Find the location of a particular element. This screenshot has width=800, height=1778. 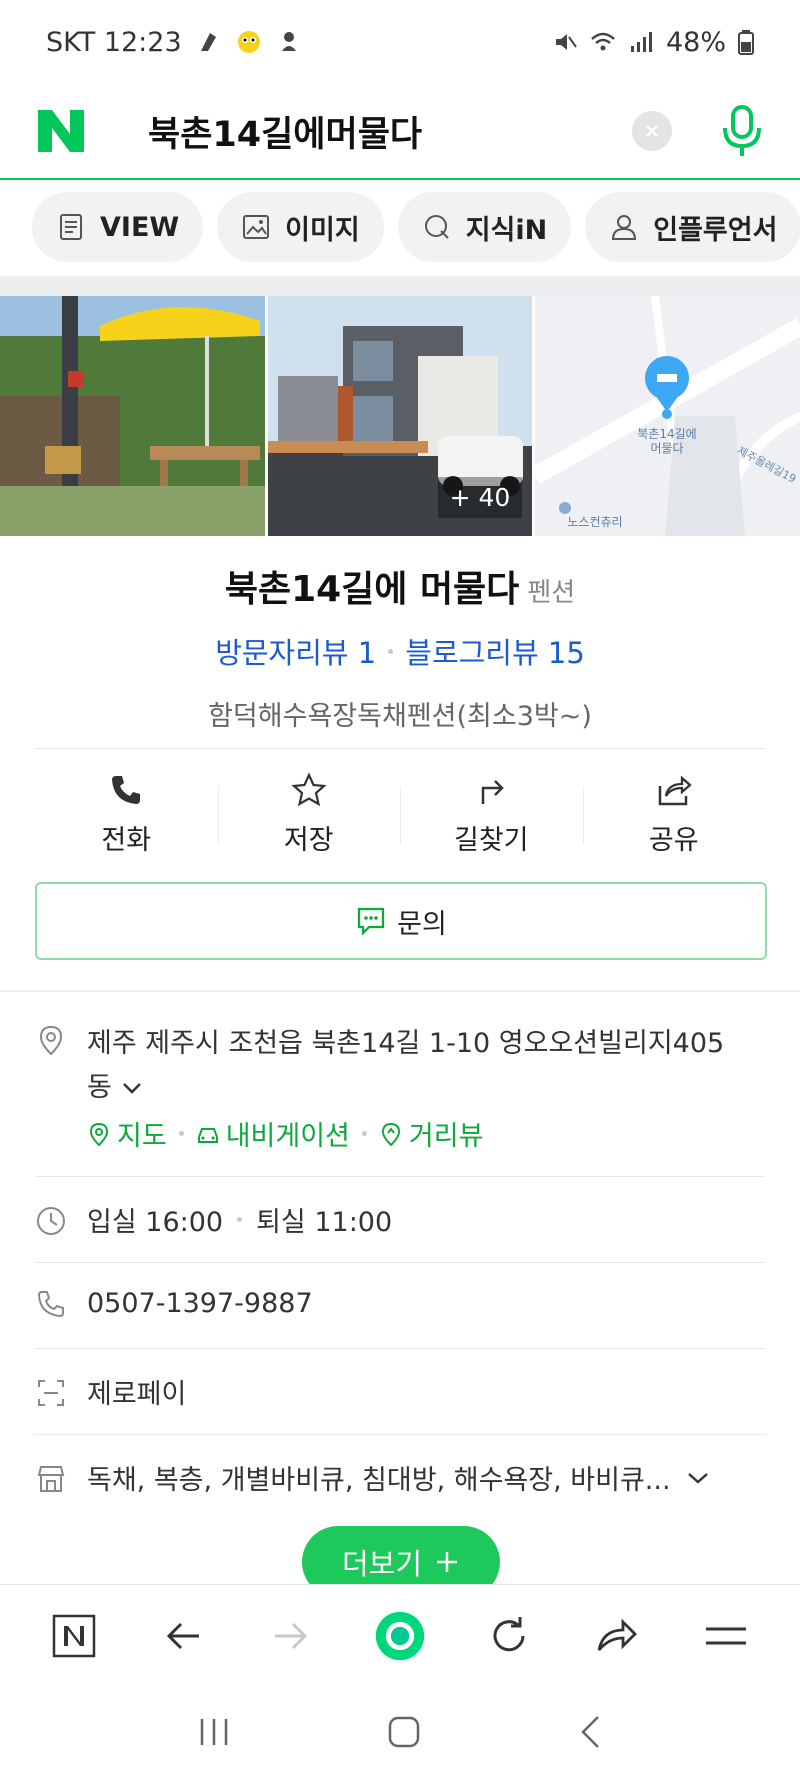

streetview-link: 거리뷰 is located at coordinates (431, 1133).